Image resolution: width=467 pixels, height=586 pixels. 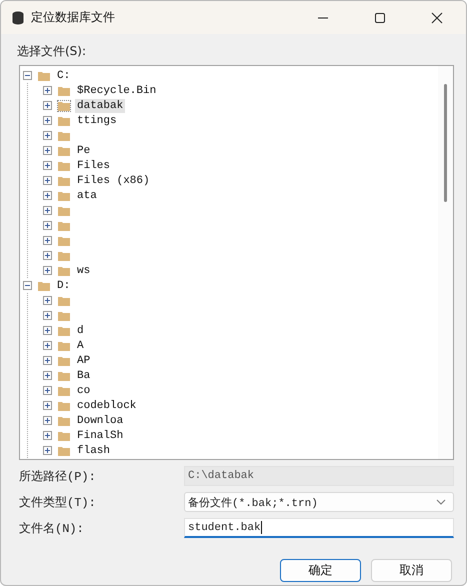 I want to click on folder-name: AP, so click(x=83, y=361).